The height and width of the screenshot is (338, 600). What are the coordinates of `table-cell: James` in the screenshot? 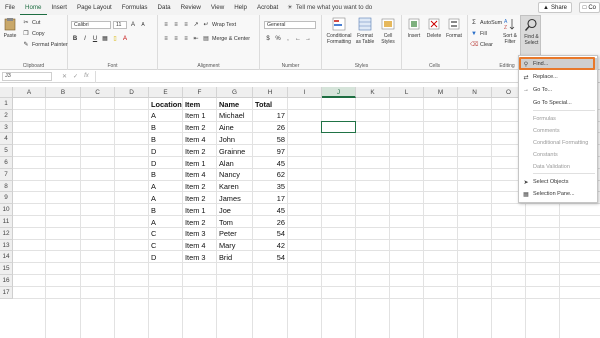 It's located at (234, 198).